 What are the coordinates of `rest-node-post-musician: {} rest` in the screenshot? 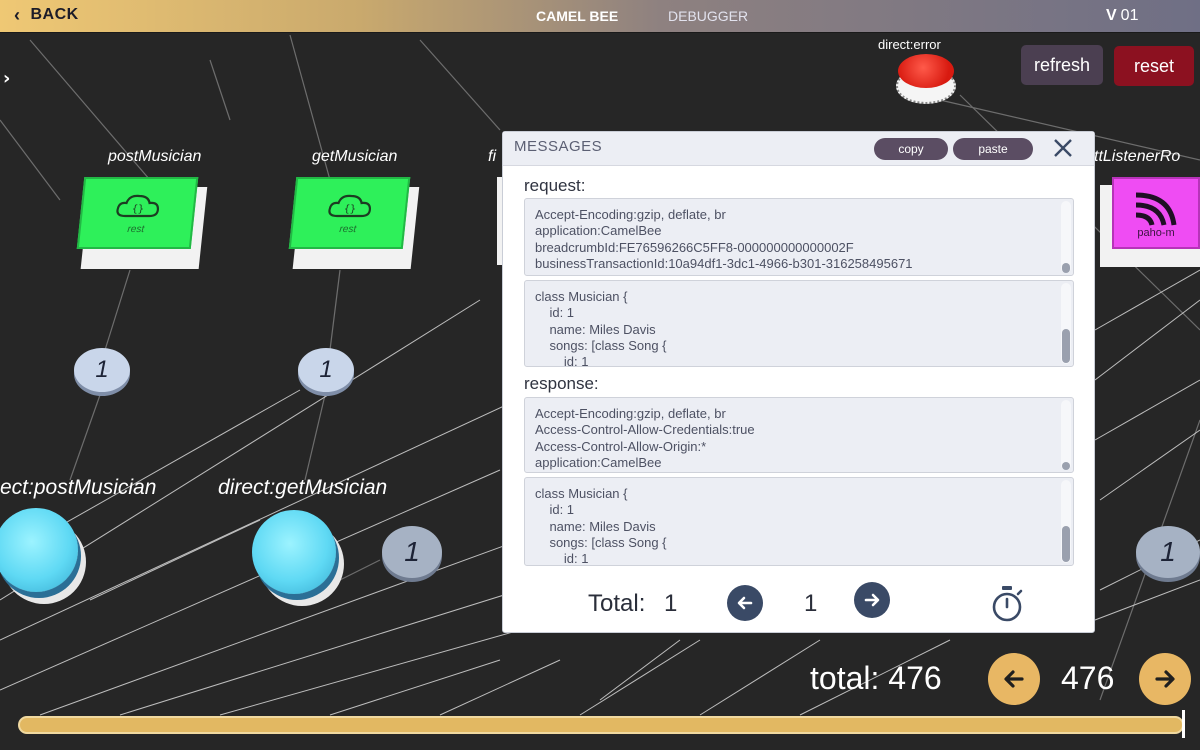 It's located at (142, 223).